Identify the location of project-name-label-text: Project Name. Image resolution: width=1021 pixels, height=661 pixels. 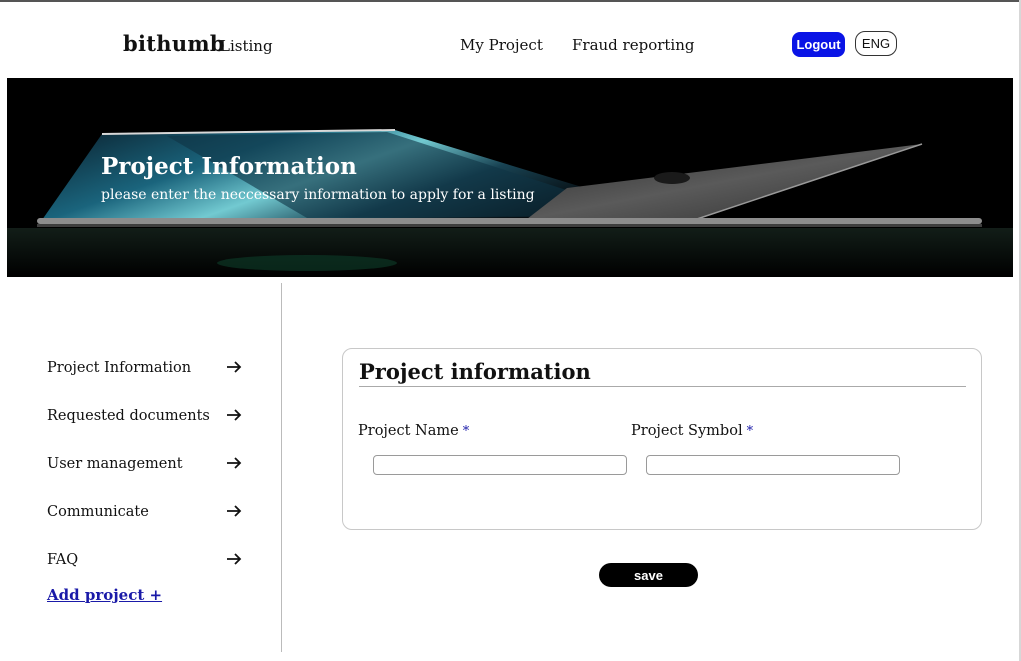
(408, 431).